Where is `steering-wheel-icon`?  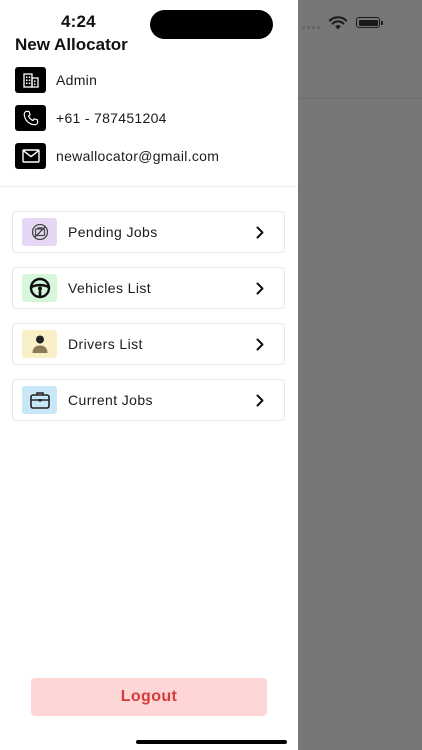 steering-wheel-icon is located at coordinates (39, 288).